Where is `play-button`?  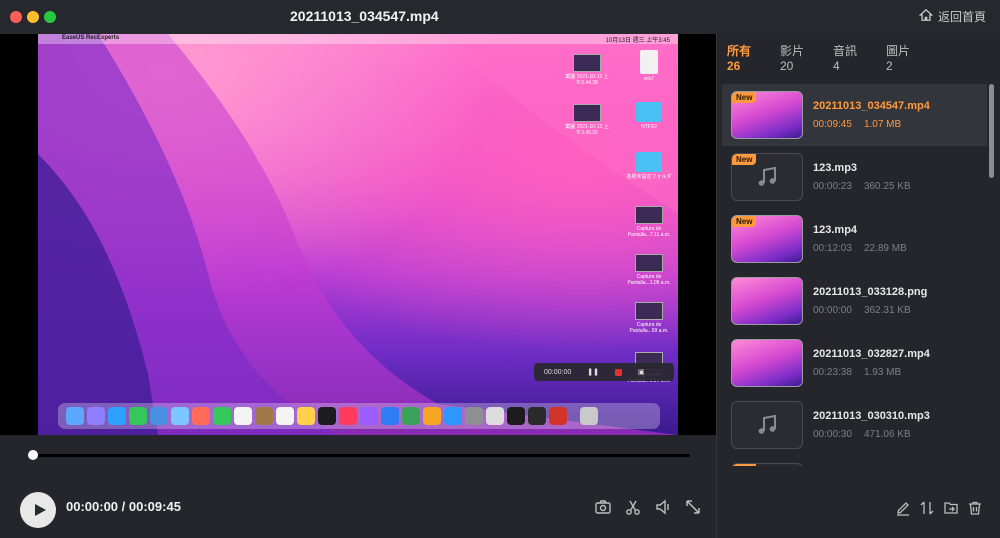
play-button is located at coordinates (38, 510).